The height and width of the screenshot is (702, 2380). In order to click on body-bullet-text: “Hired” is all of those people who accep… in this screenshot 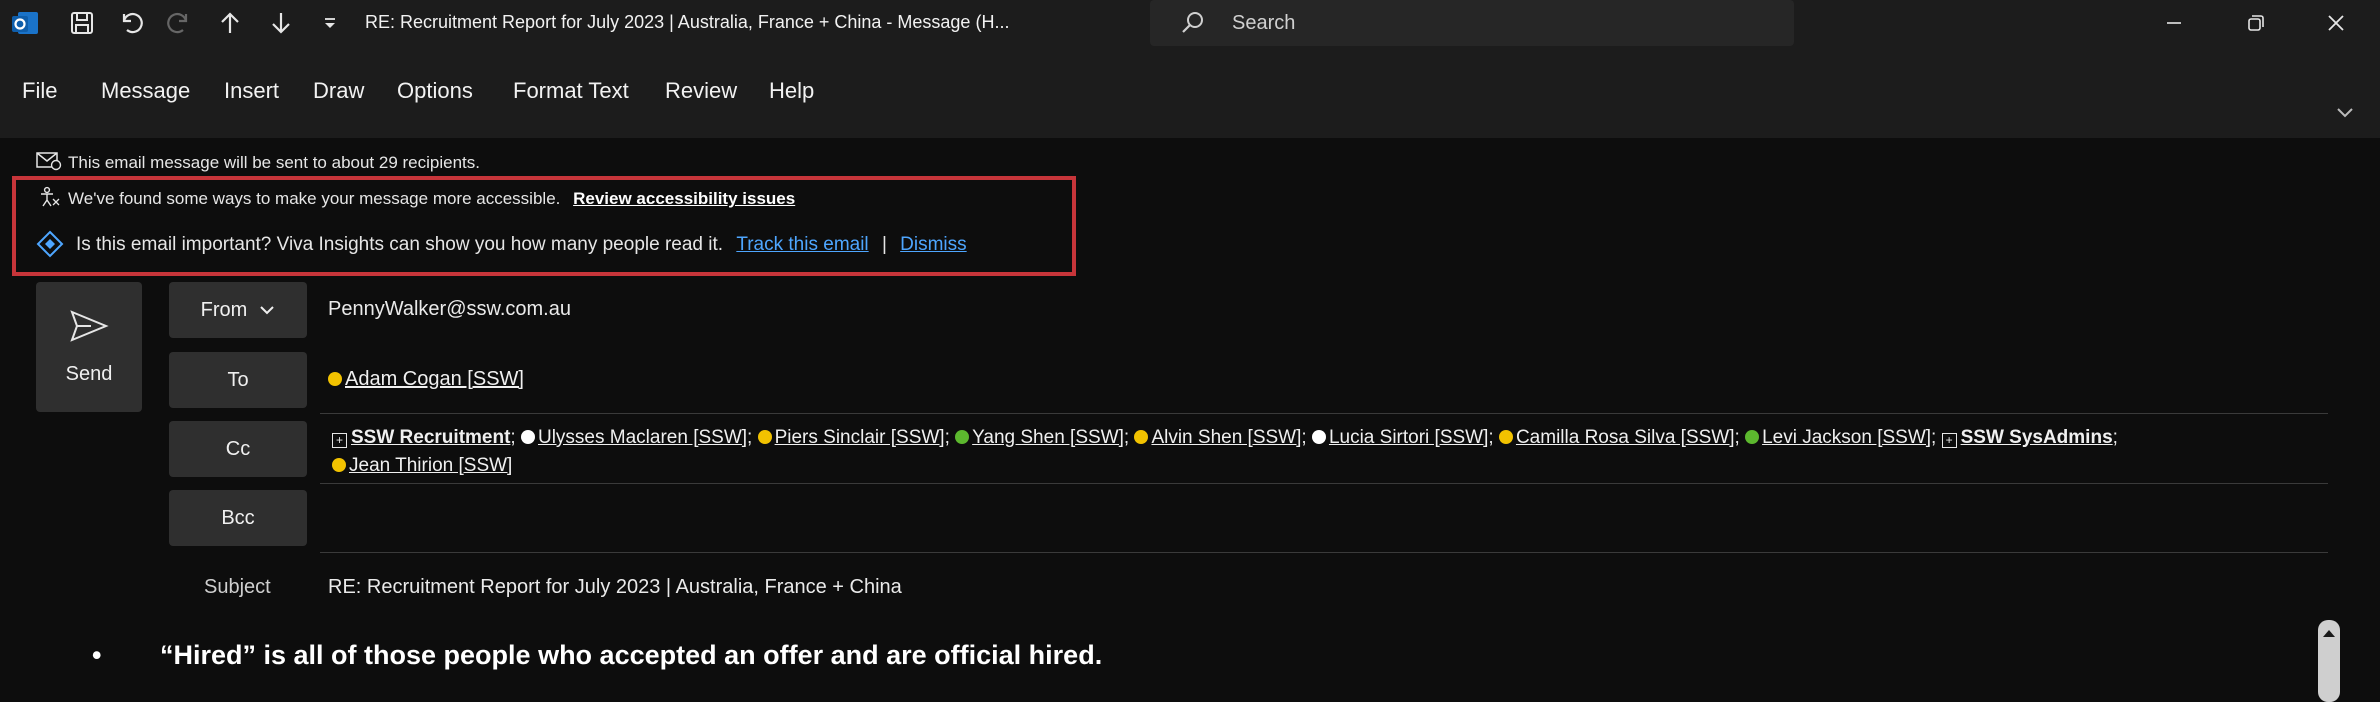, I will do `click(631, 655)`.